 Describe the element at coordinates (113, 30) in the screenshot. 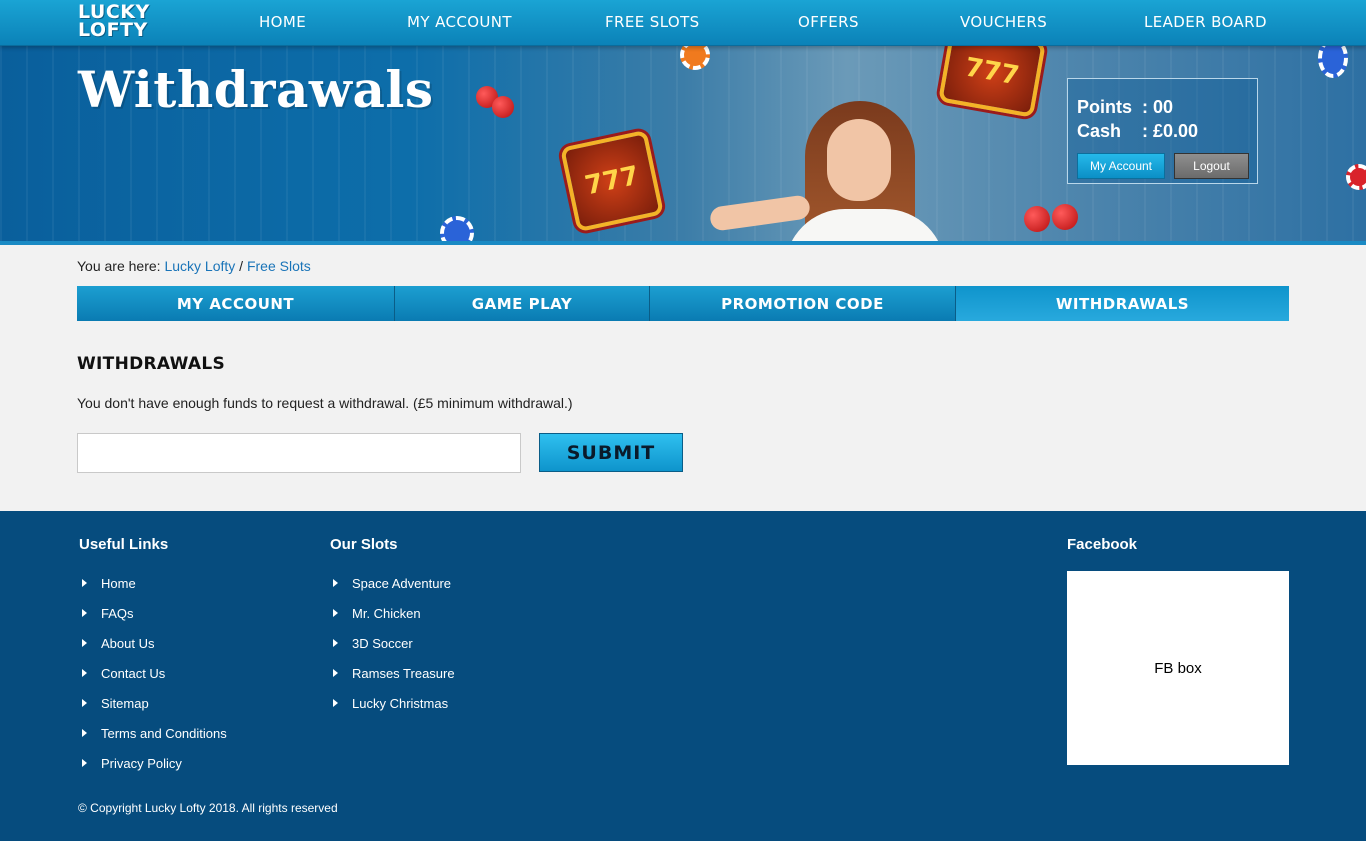

I see `logo-line-2: LOFTY` at that location.